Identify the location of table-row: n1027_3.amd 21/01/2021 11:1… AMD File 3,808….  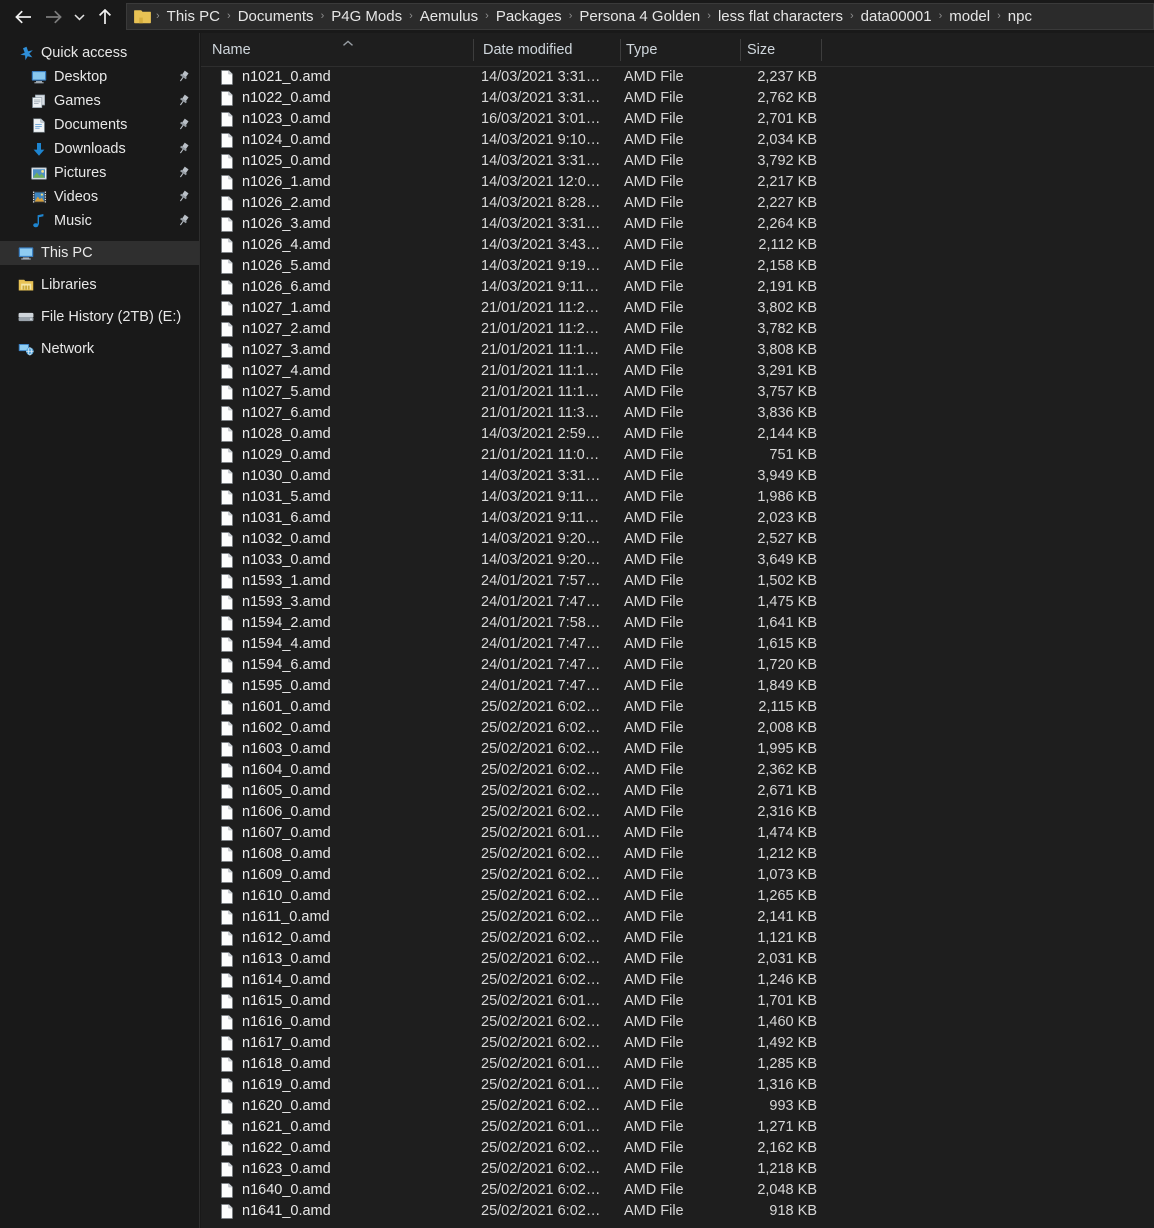
(677, 350).